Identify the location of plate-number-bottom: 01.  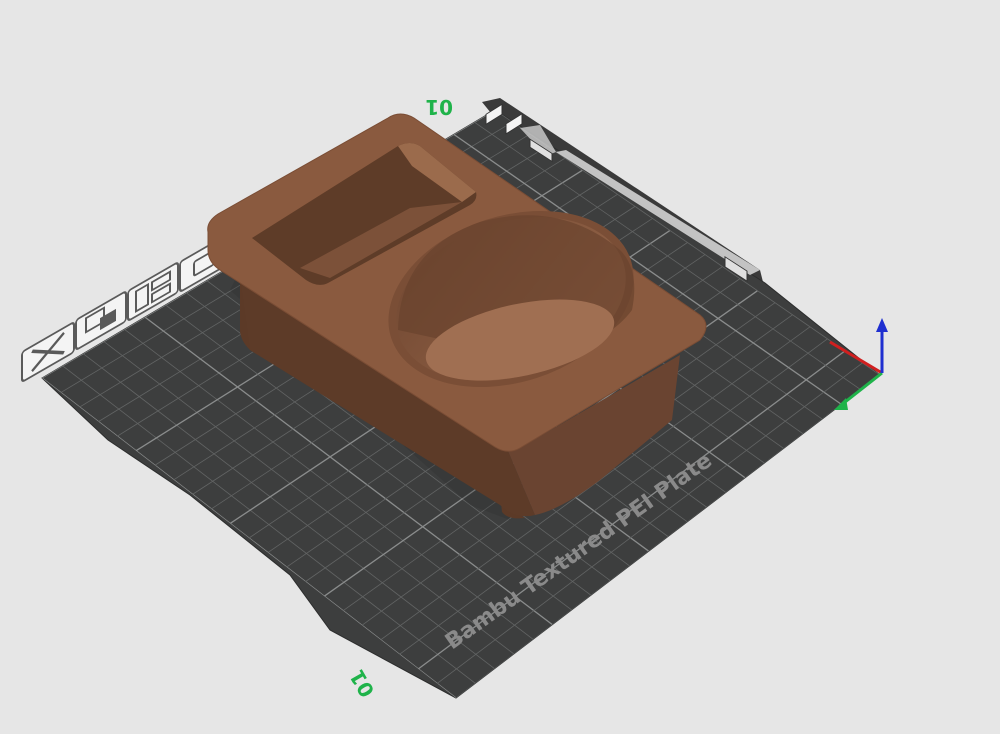
(362, 683).